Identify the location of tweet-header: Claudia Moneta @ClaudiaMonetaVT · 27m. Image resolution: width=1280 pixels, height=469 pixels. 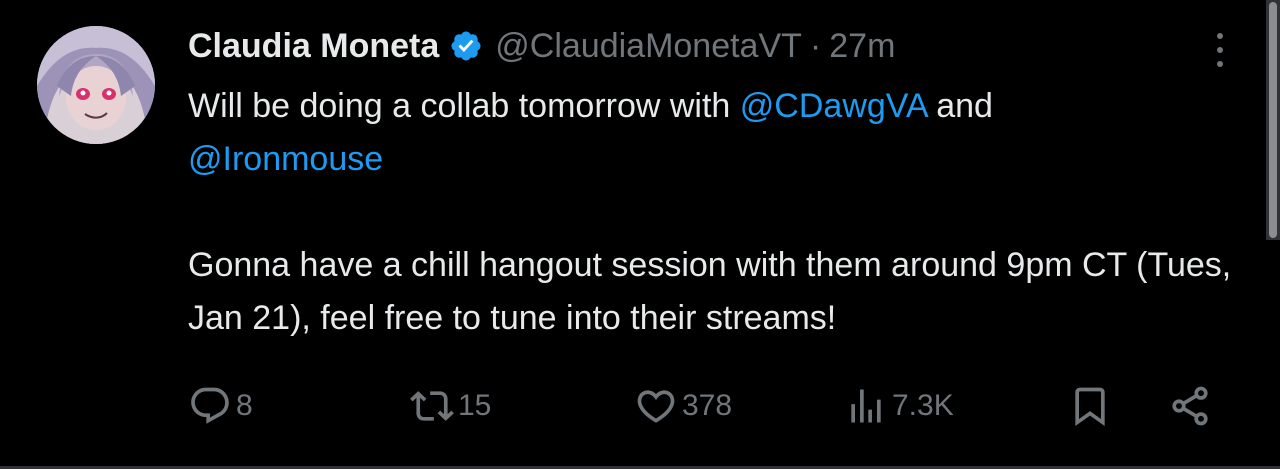
(541, 46).